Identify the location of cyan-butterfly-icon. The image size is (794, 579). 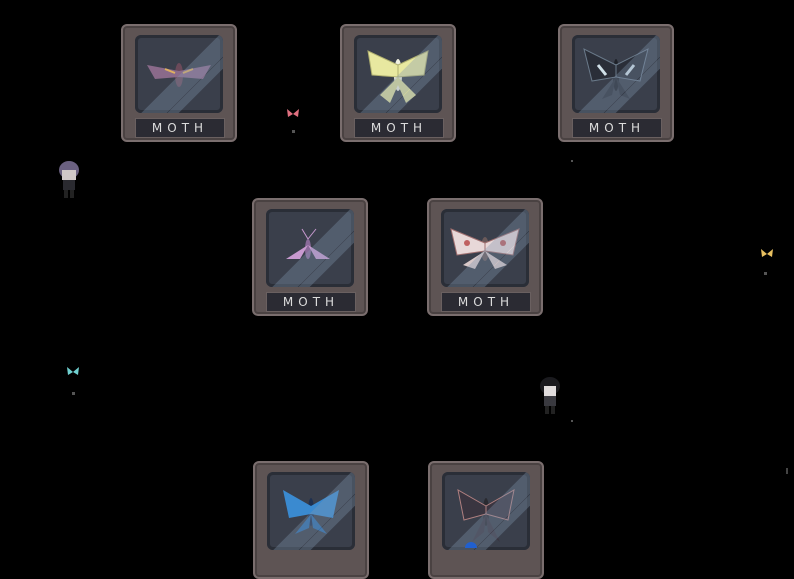
(73, 371).